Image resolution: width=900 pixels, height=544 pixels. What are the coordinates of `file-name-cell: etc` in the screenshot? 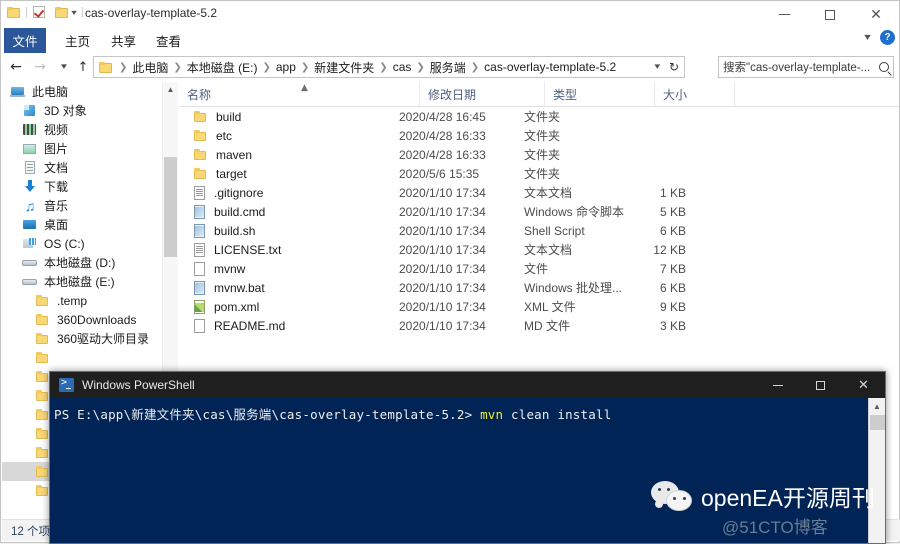 It's located at (289, 136).